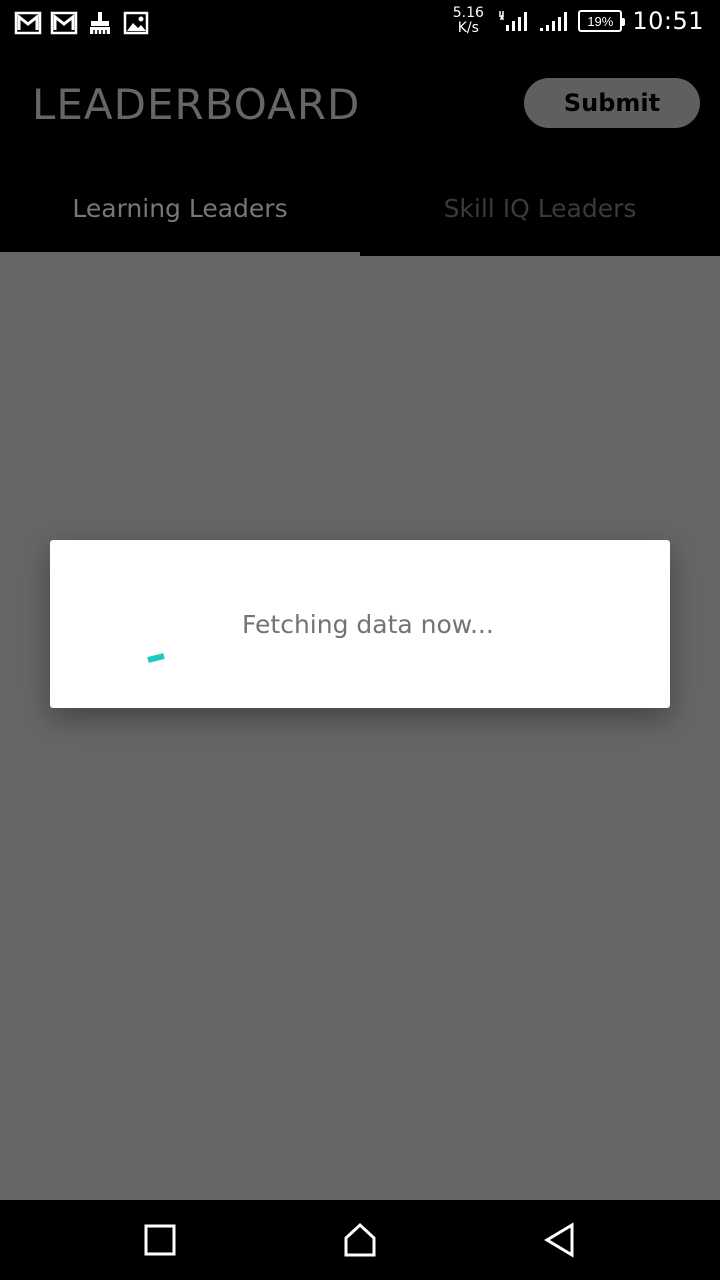 This screenshot has height=1280, width=720. What do you see at coordinates (136, 23) in the screenshot?
I see `image-icon` at bounding box center [136, 23].